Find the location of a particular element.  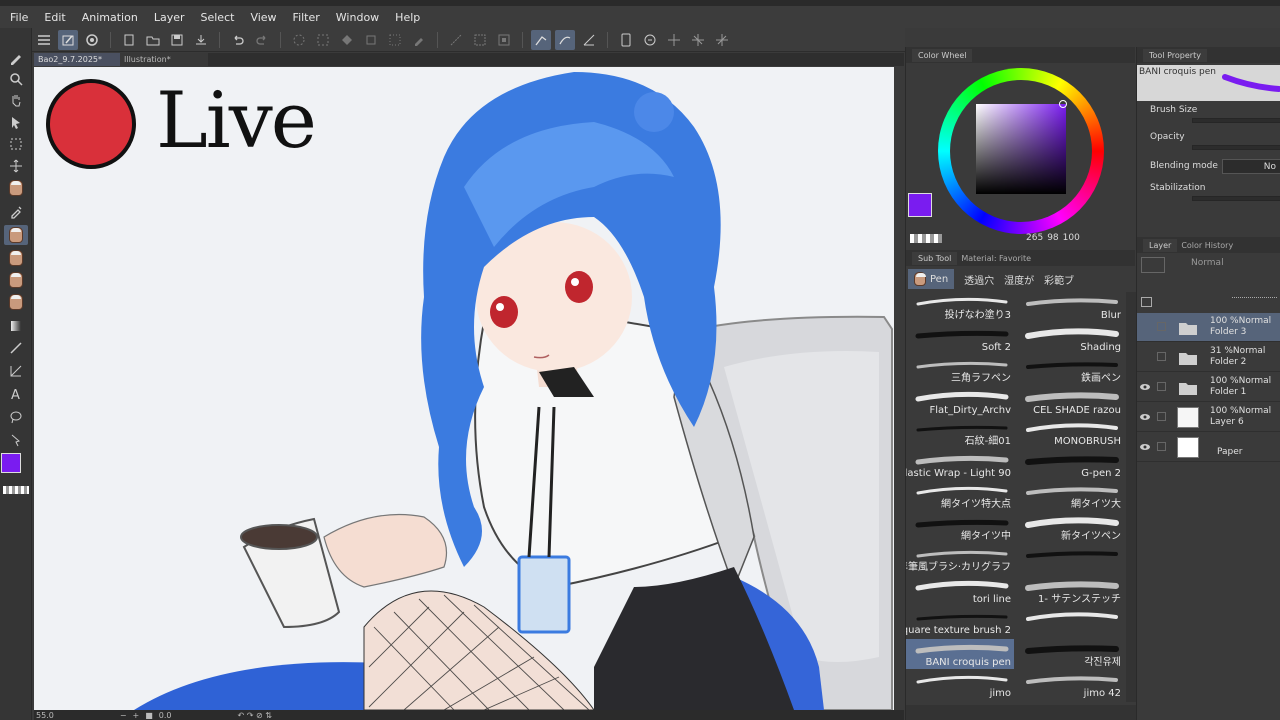

ruler-snap-icon is located at coordinates (456, 40).